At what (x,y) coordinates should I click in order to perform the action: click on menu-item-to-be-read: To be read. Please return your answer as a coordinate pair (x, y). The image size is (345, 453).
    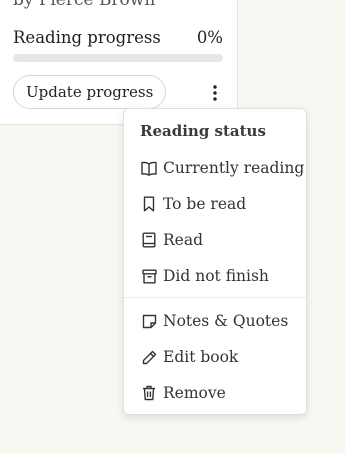
    Looking at the image, I should click on (215, 204).